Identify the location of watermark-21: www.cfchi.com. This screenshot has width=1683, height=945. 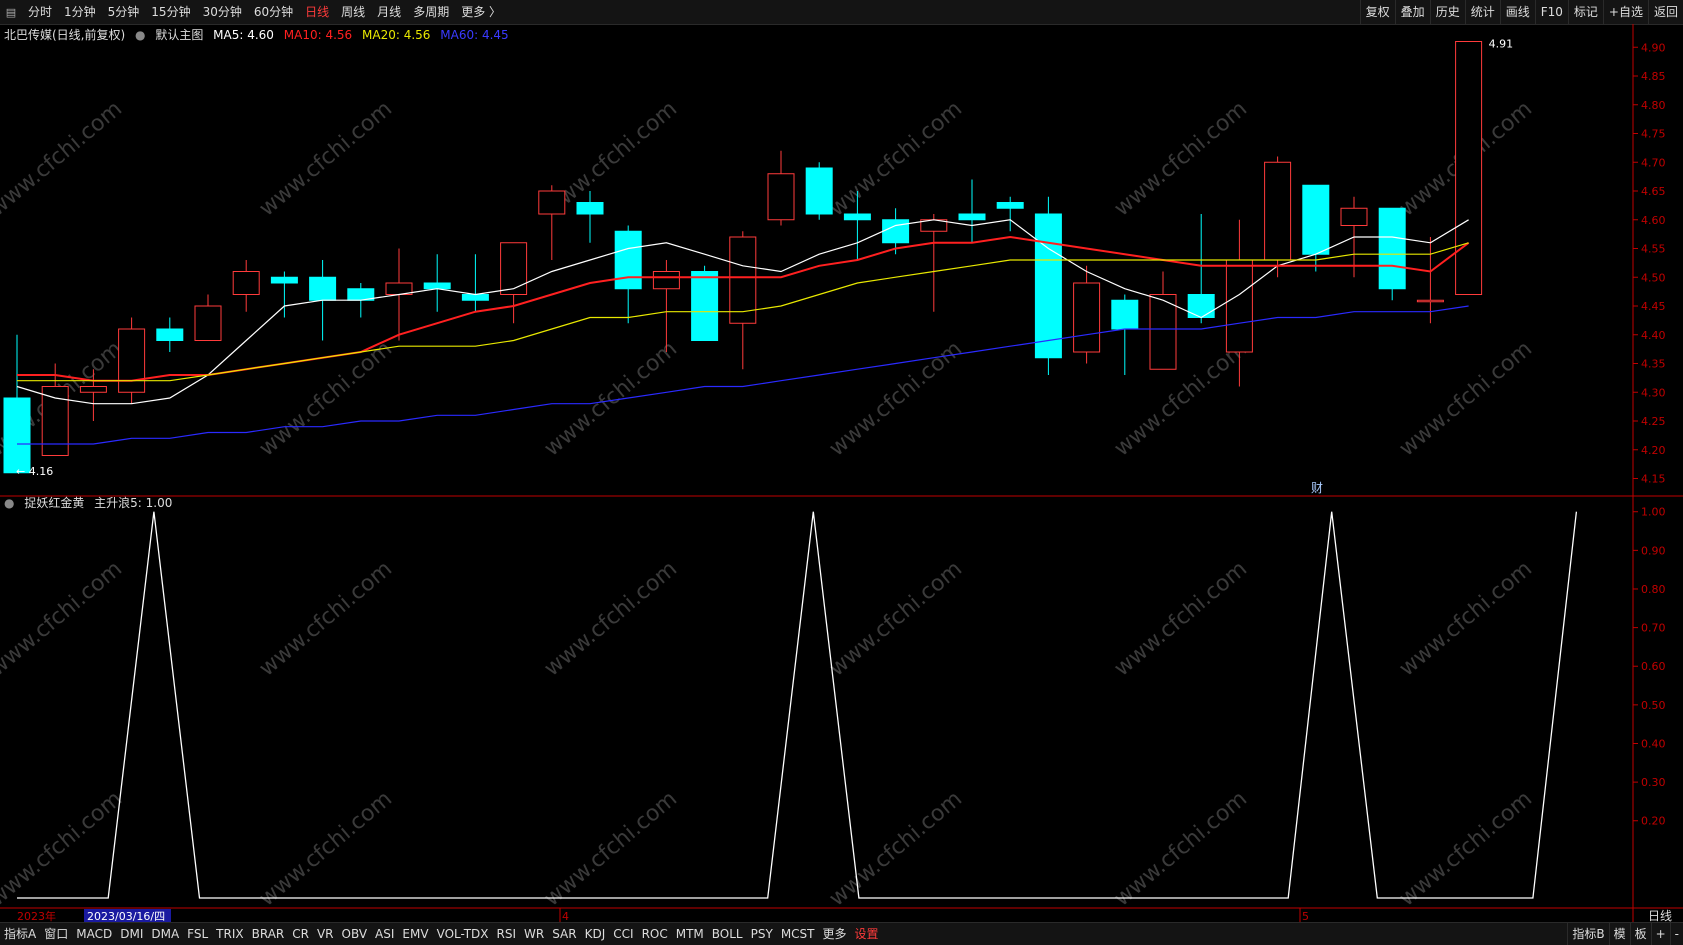
(896, 848).